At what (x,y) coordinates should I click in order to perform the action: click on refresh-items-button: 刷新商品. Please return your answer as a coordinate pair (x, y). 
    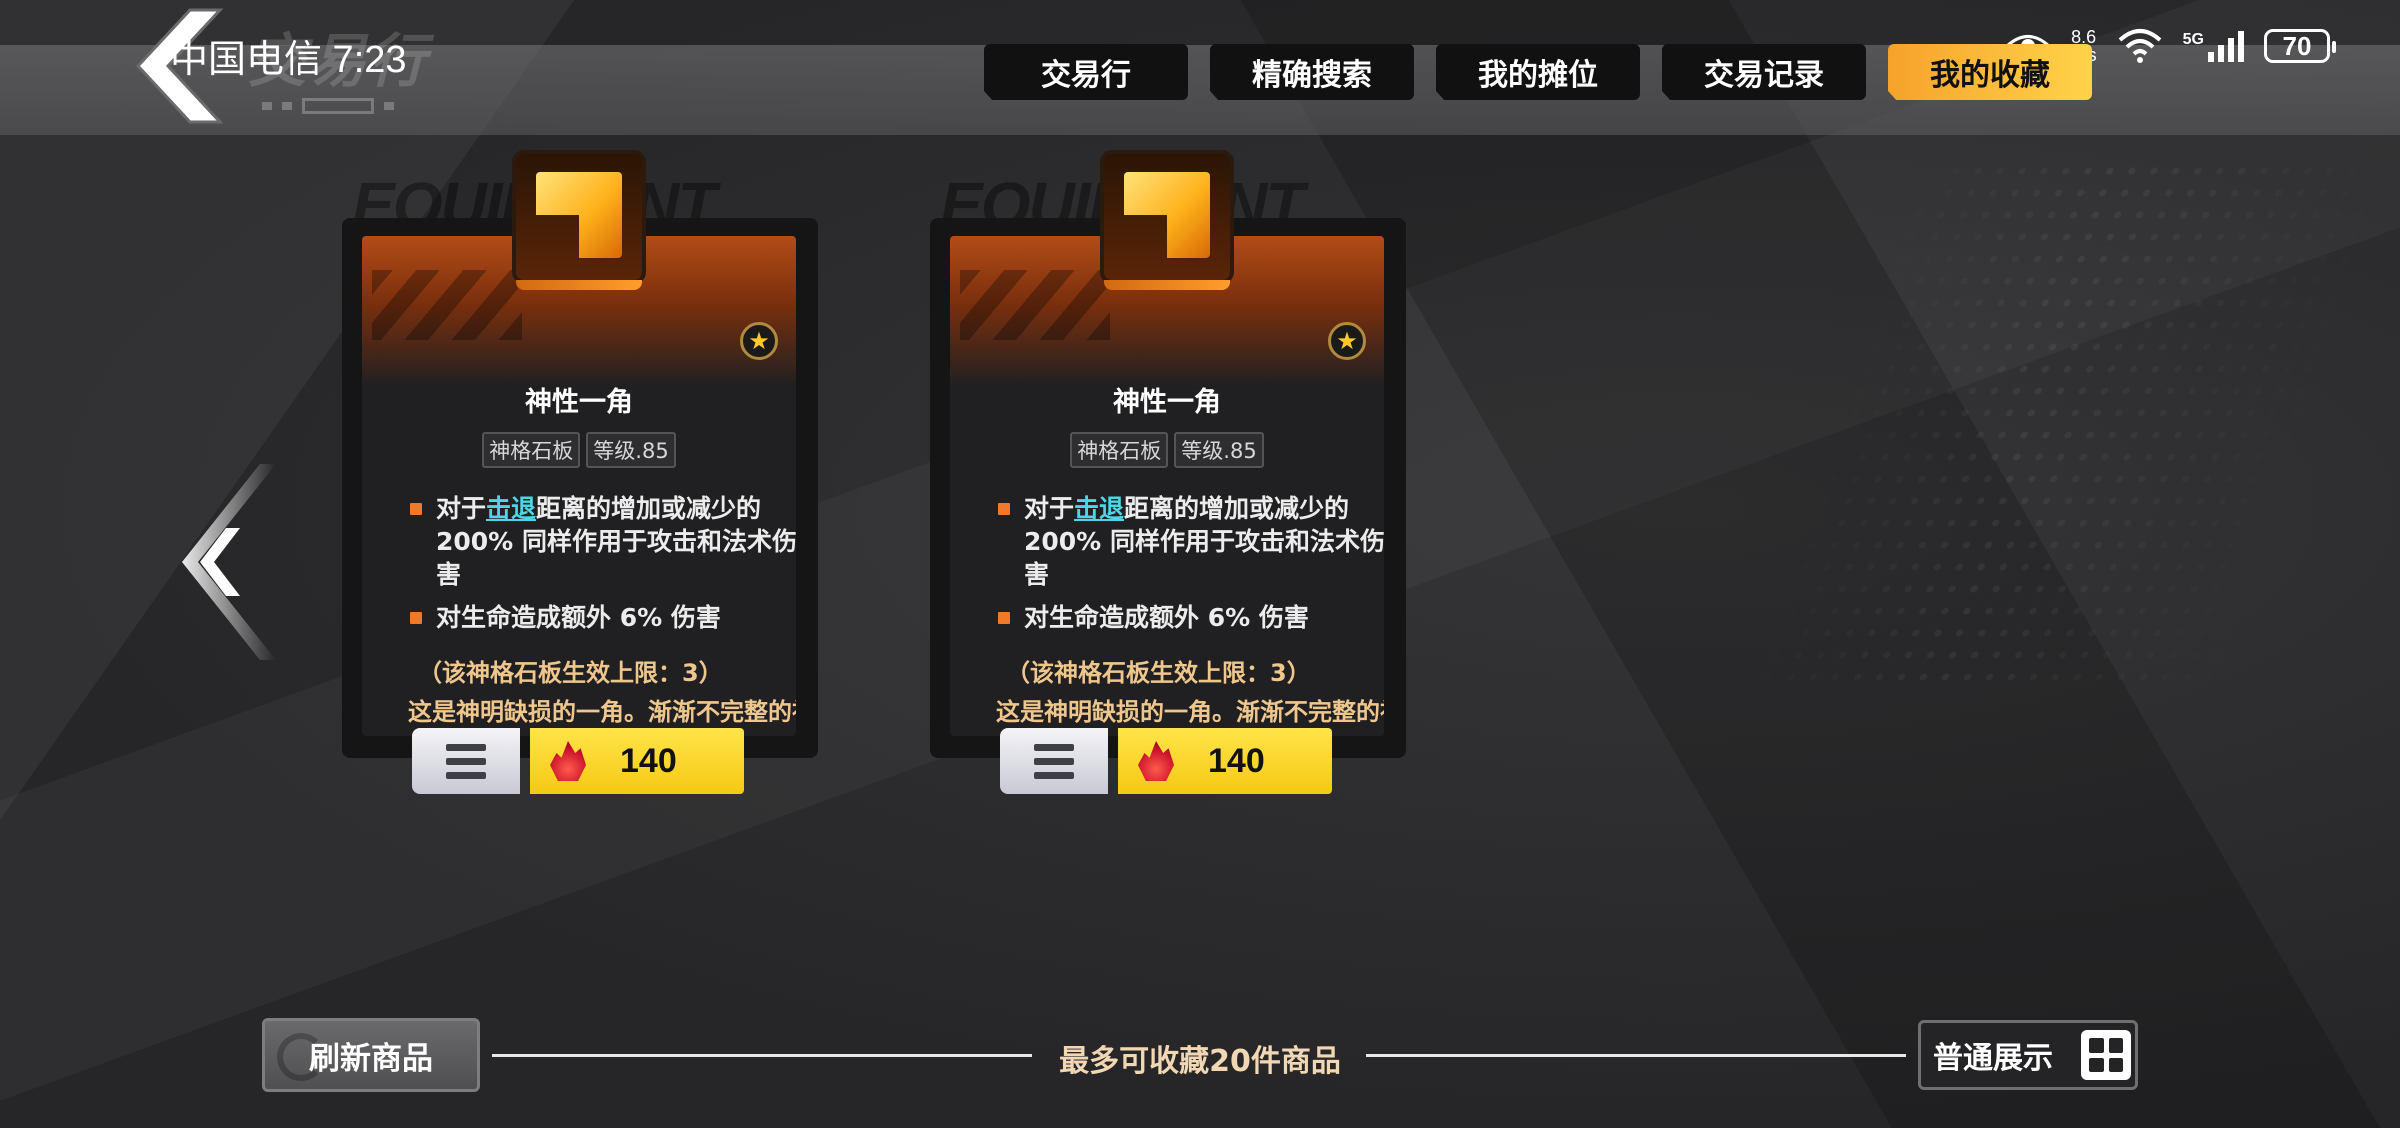
    Looking at the image, I should click on (371, 1055).